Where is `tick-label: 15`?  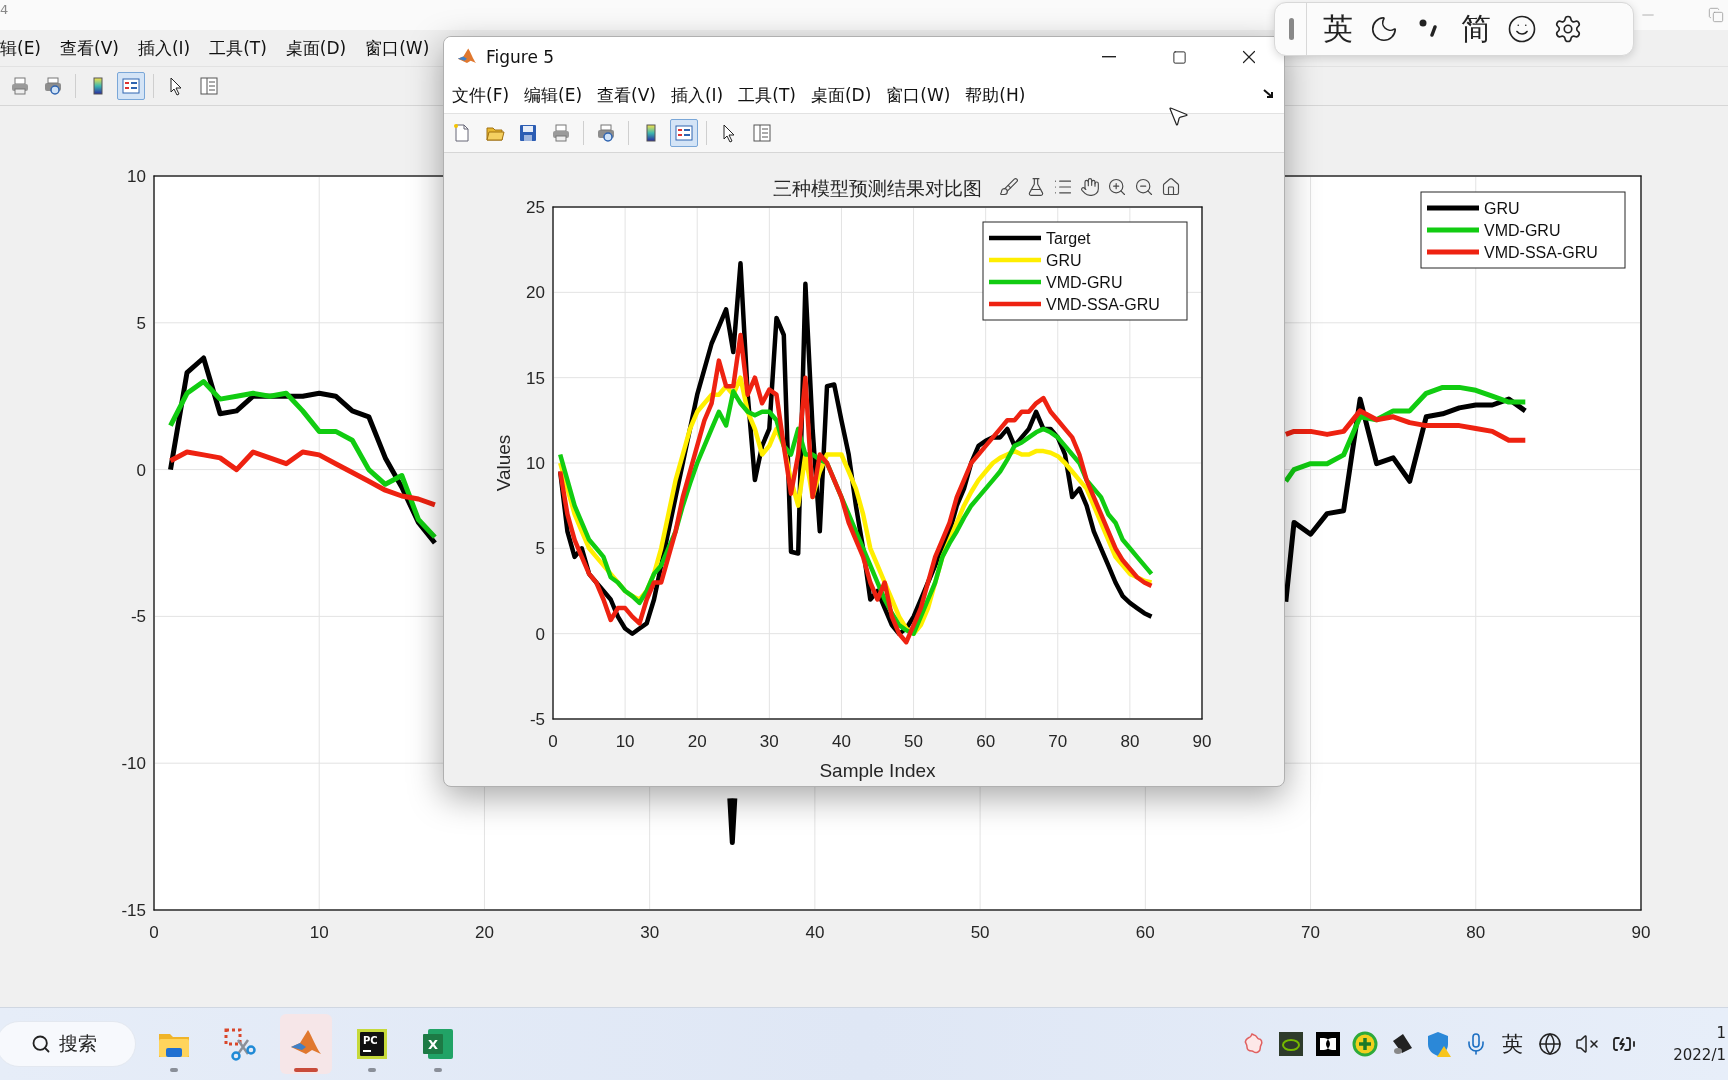 tick-label: 15 is located at coordinates (535, 378).